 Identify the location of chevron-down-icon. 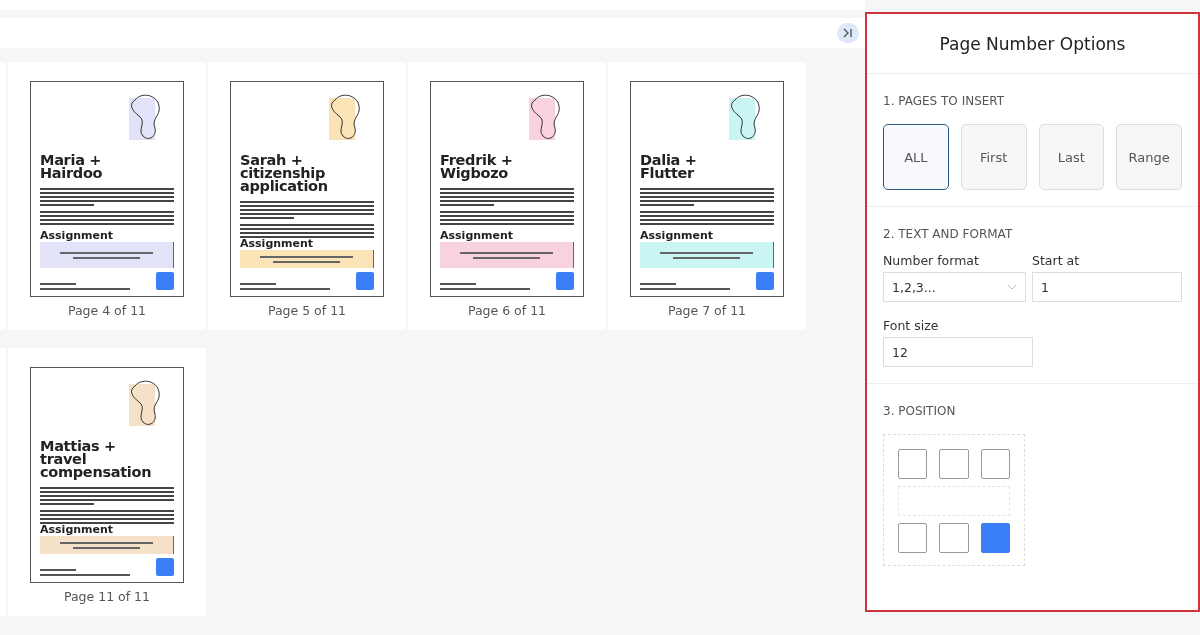
(1012, 287).